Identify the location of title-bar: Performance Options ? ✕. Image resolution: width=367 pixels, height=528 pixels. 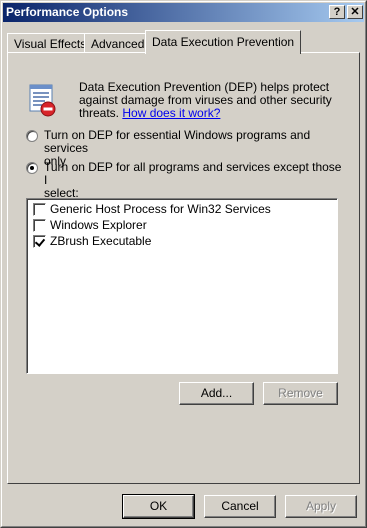
(183, 12).